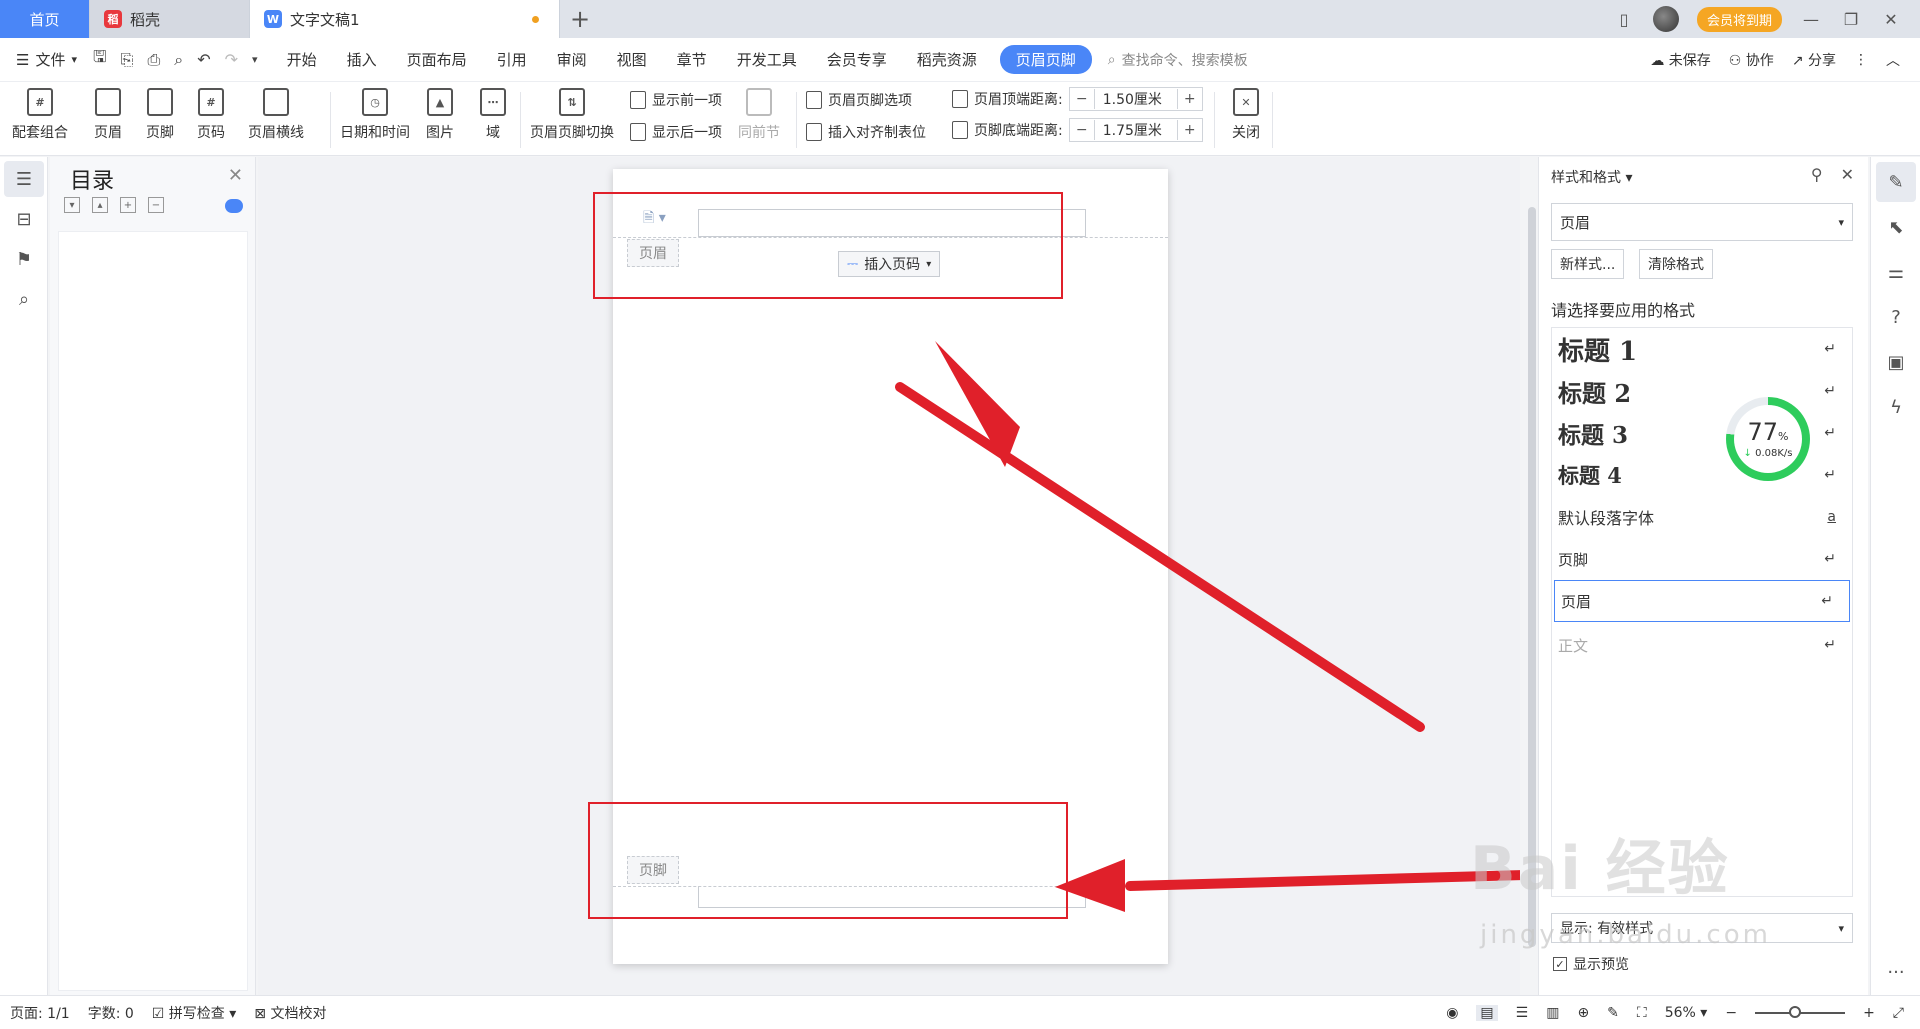  What do you see at coordinates (1686, 1013) in the screenshot?
I see `zoom-level: 56% ▾` at bounding box center [1686, 1013].